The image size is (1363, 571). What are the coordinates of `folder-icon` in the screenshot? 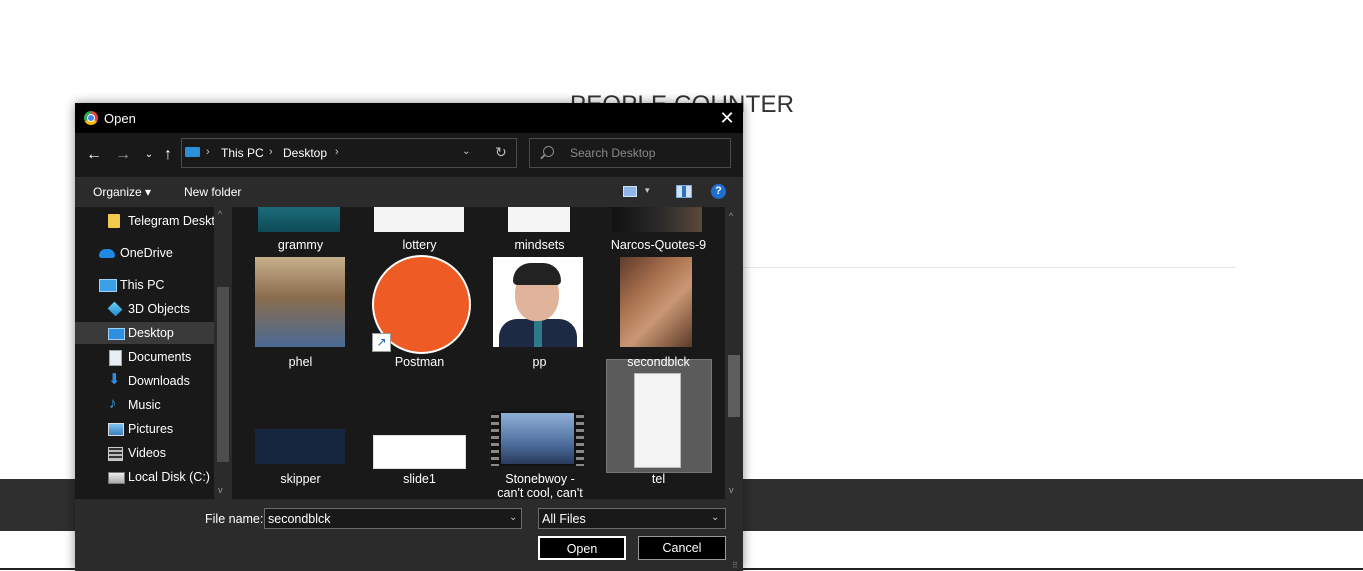 It's located at (114, 221).